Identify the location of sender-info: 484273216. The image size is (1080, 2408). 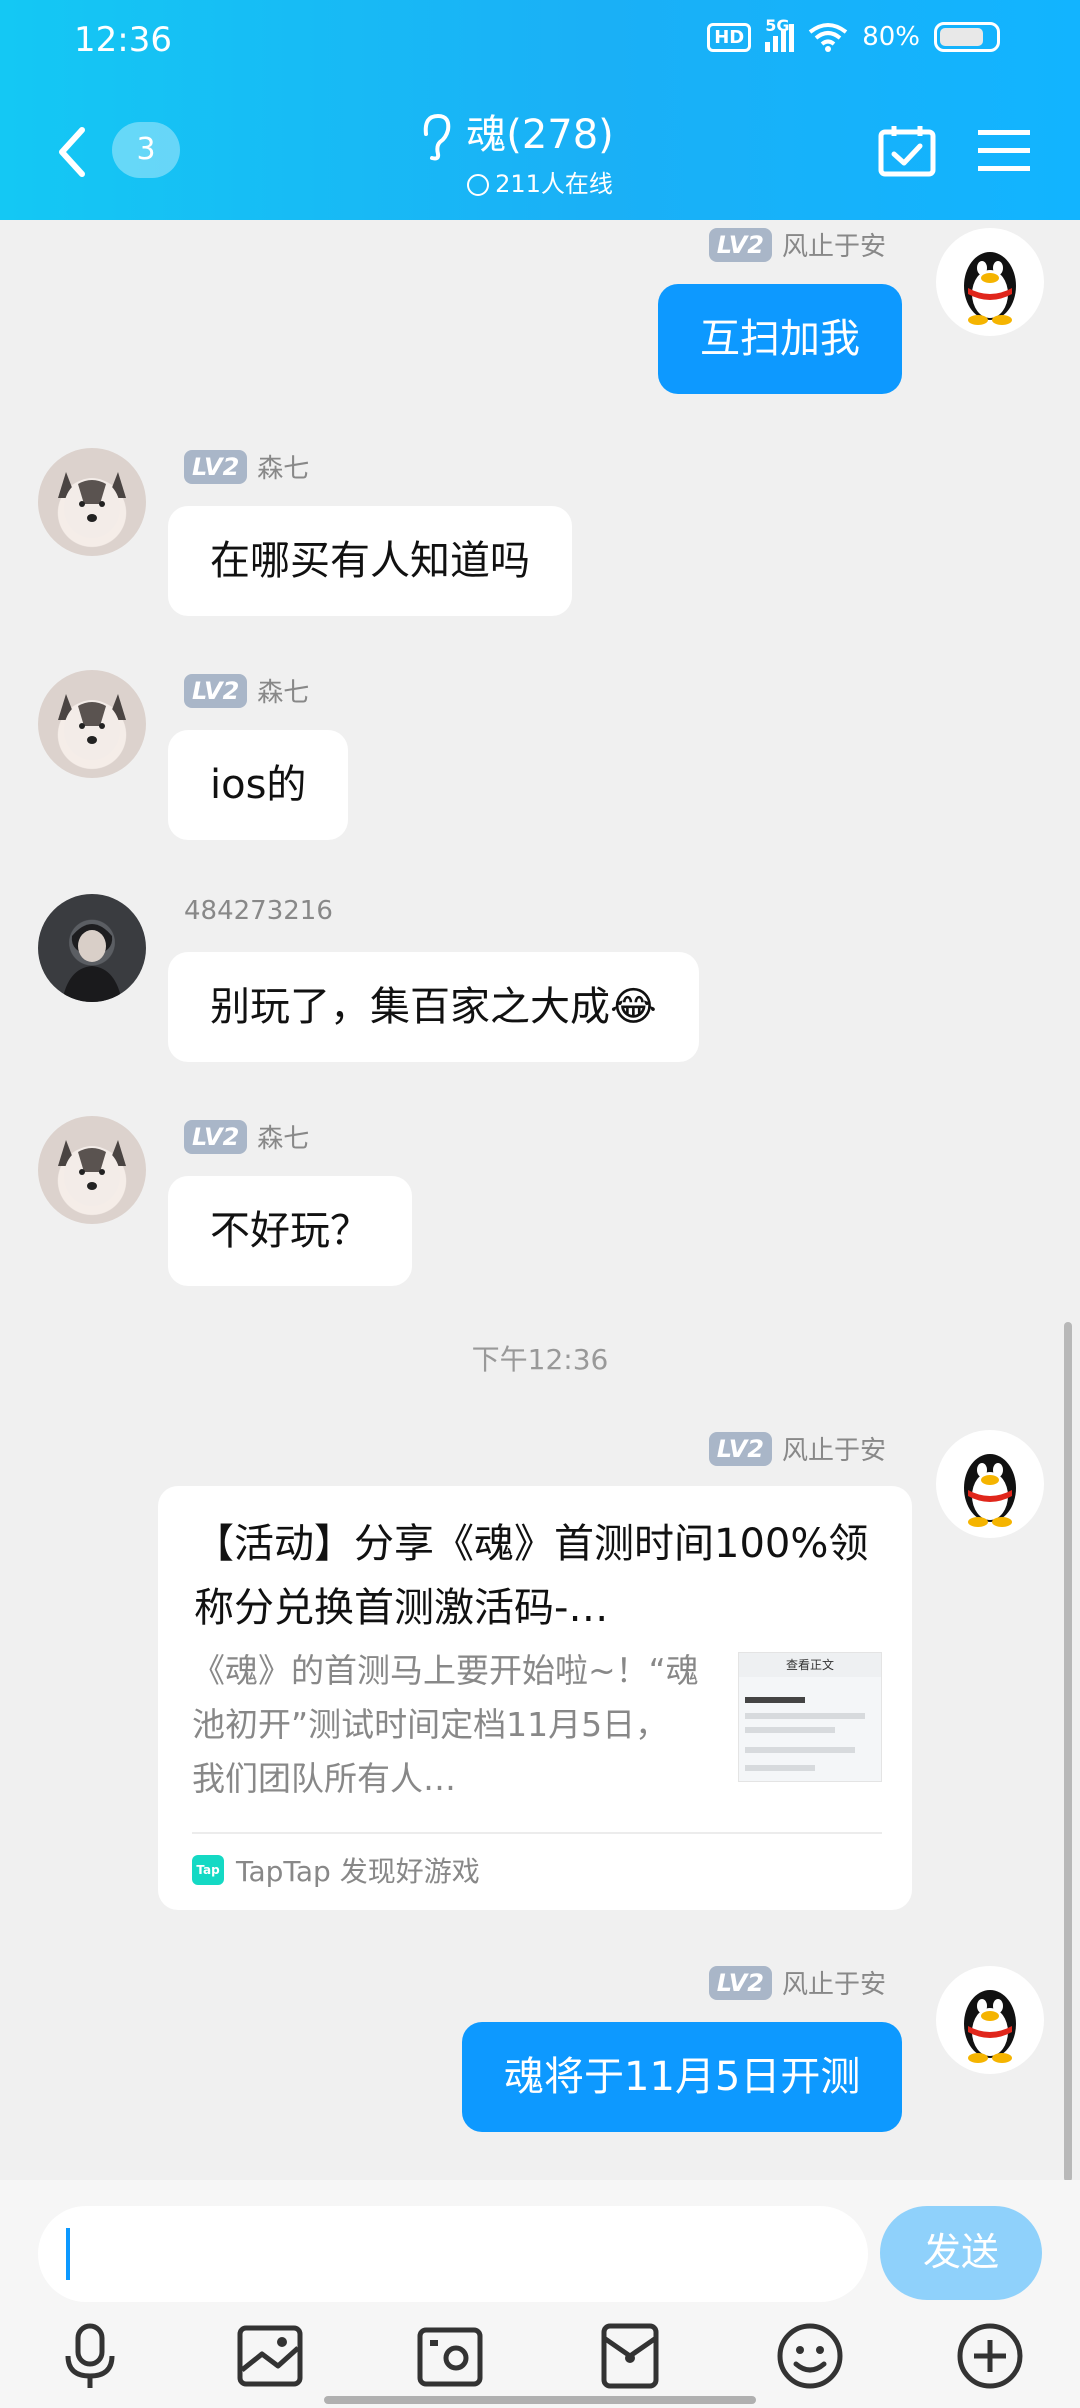
(258, 911).